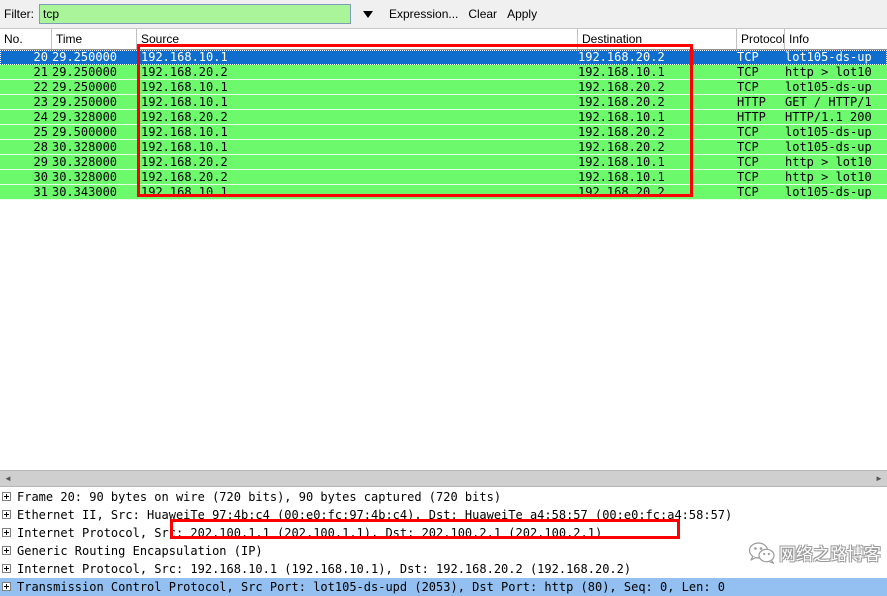 This screenshot has height=596, width=887. What do you see at coordinates (140, 551) in the screenshot?
I see `detail-row-label: Generic Routing Encapsulation (IP)` at bounding box center [140, 551].